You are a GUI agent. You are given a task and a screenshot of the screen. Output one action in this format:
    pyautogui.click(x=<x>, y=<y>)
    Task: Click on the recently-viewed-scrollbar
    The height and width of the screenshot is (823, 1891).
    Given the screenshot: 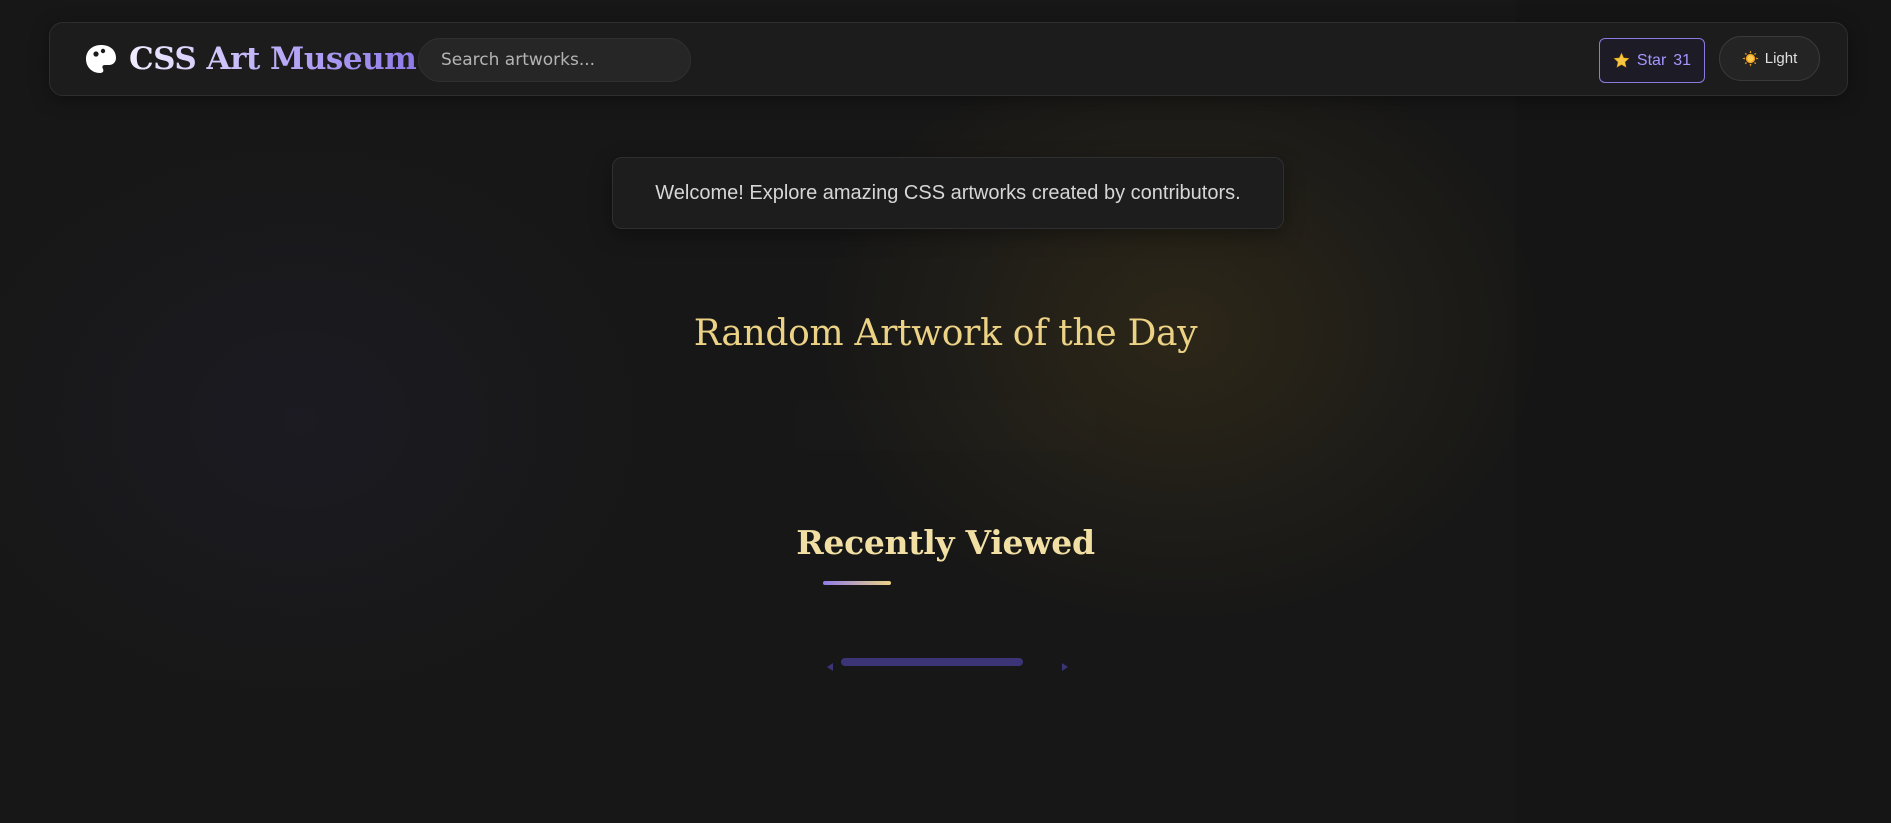 What is the action you would take?
    pyautogui.click(x=947, y=662)
    